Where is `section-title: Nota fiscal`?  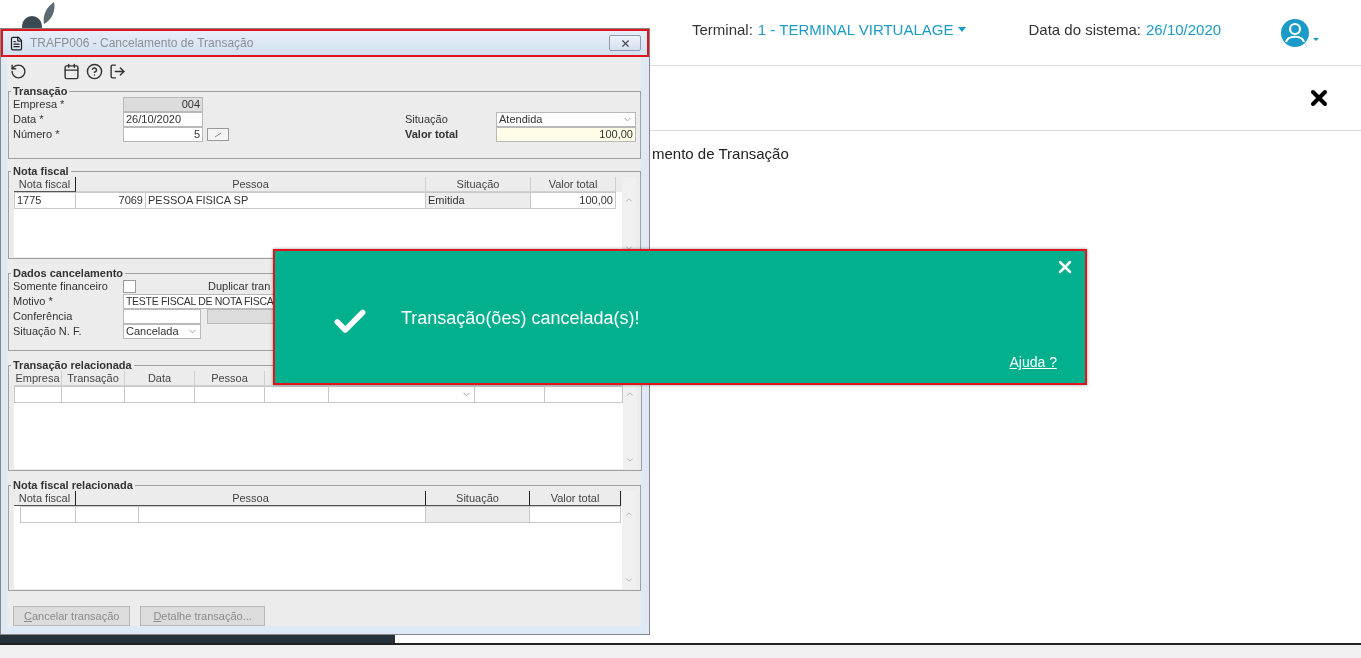 section-title: Nota fiscal is located at coordinates (41, 171).